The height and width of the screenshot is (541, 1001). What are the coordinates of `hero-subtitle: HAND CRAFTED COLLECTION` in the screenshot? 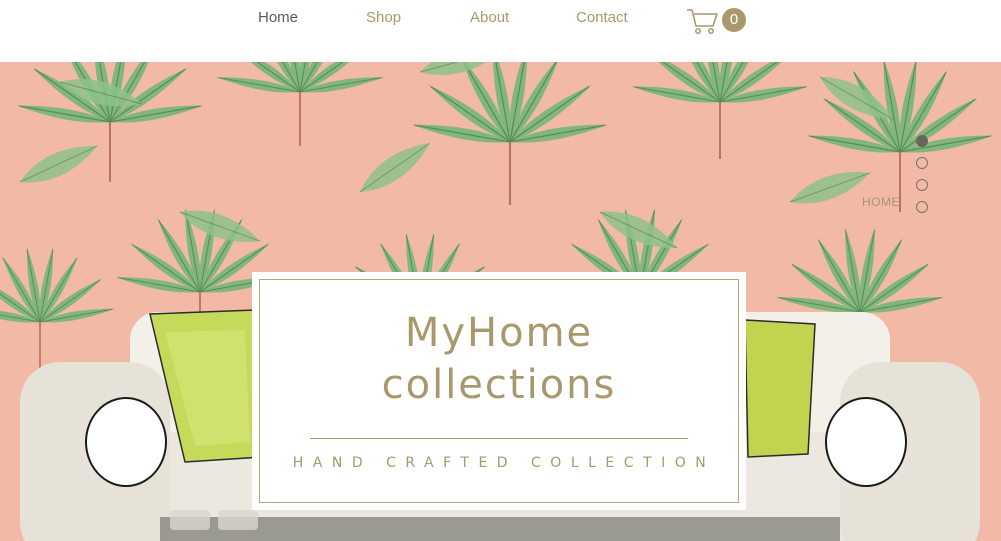 It's located at (504, 463).